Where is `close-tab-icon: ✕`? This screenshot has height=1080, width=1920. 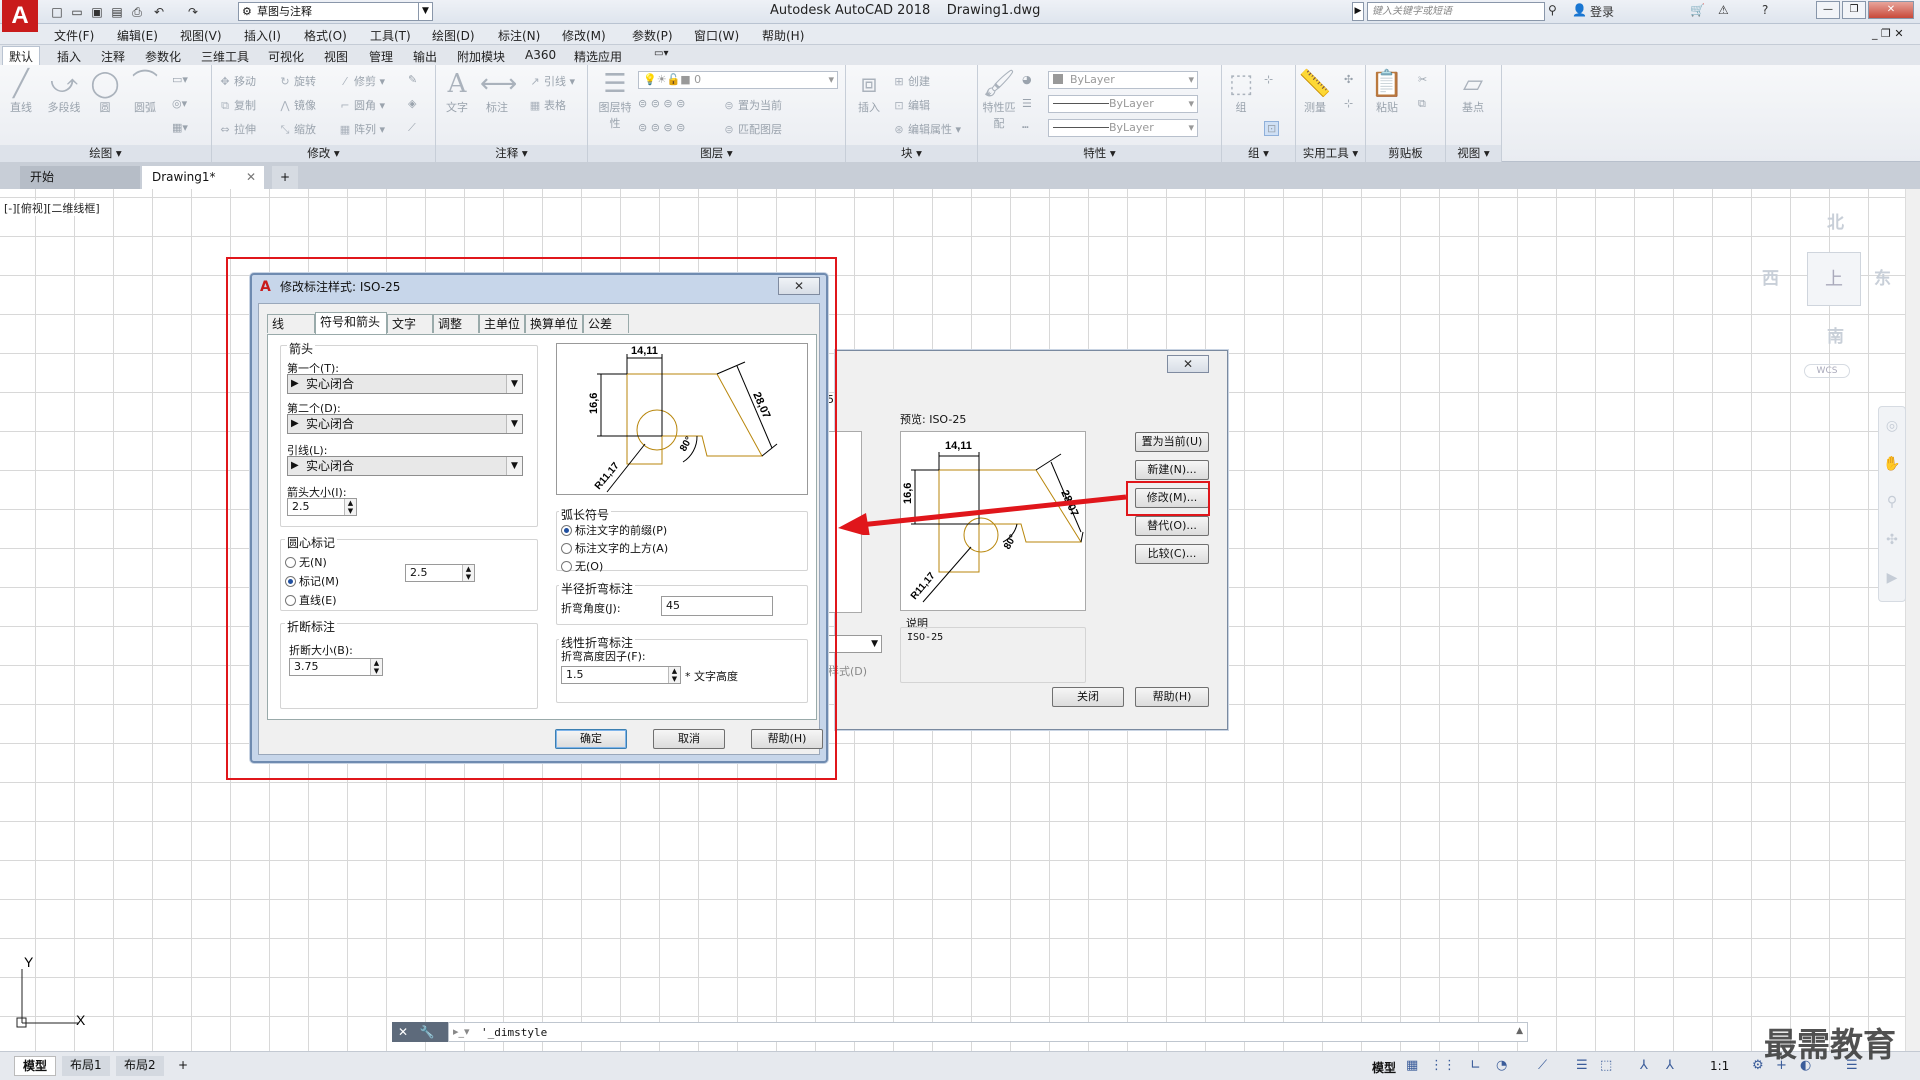
close-tab-icon: ✕ is located at coordinates (251, 177).